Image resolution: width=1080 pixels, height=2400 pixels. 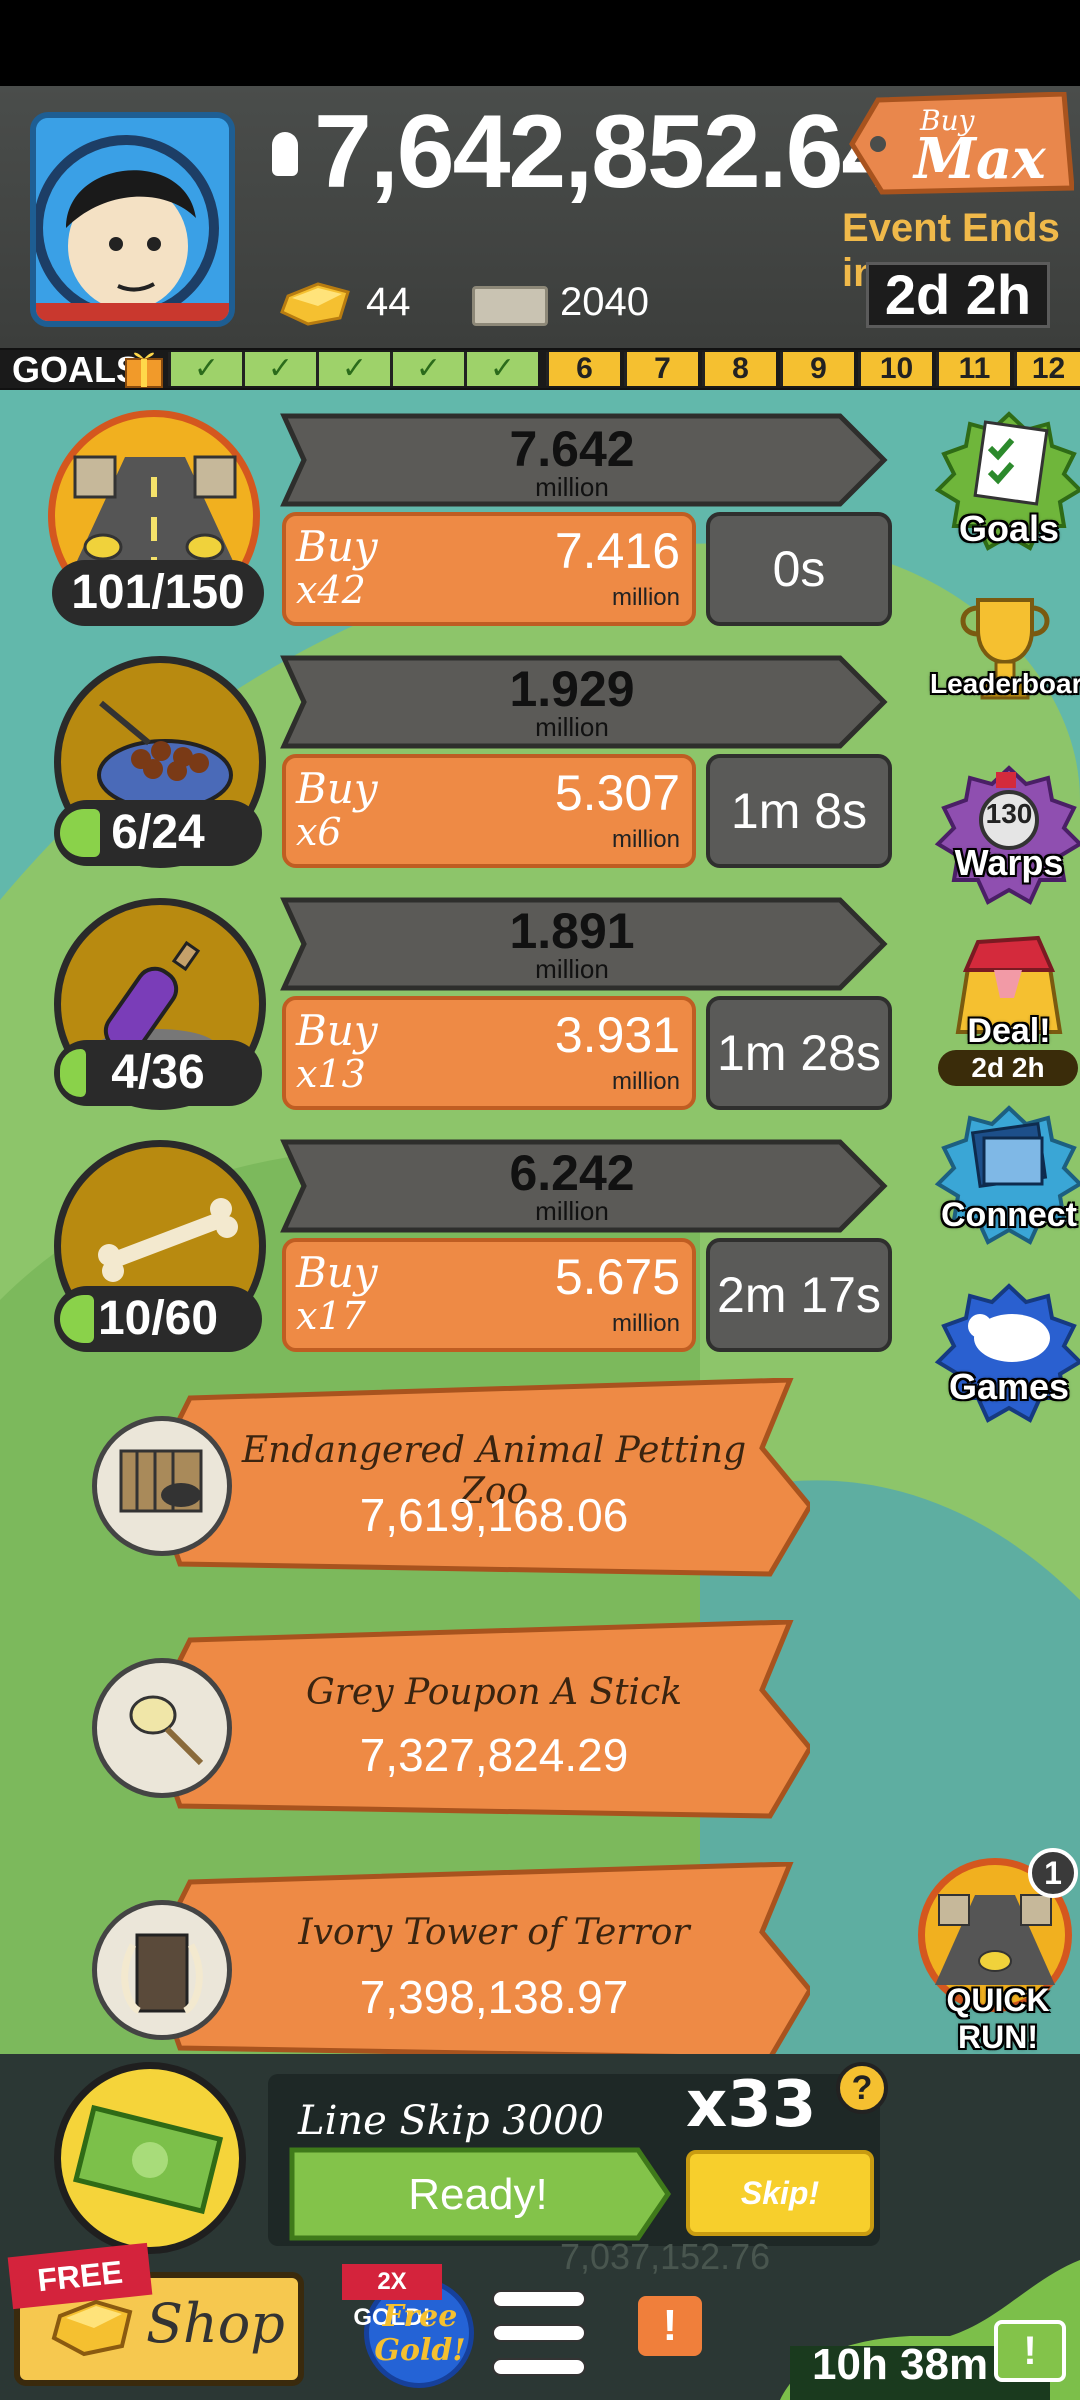 I want to click on buy-cost: 7.416, so click(x=617, y=551).